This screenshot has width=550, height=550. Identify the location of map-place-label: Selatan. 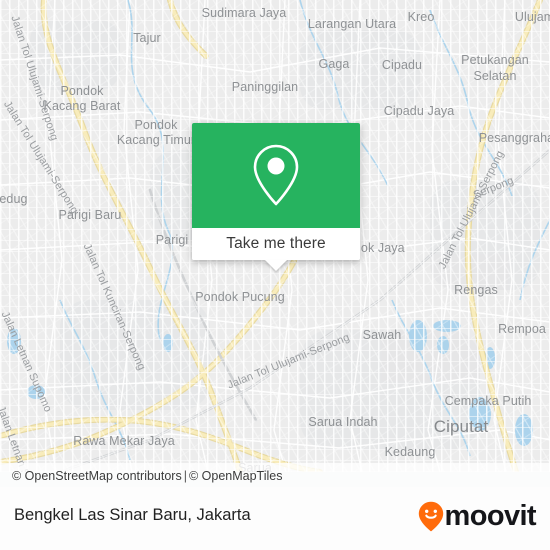
(495, 76).